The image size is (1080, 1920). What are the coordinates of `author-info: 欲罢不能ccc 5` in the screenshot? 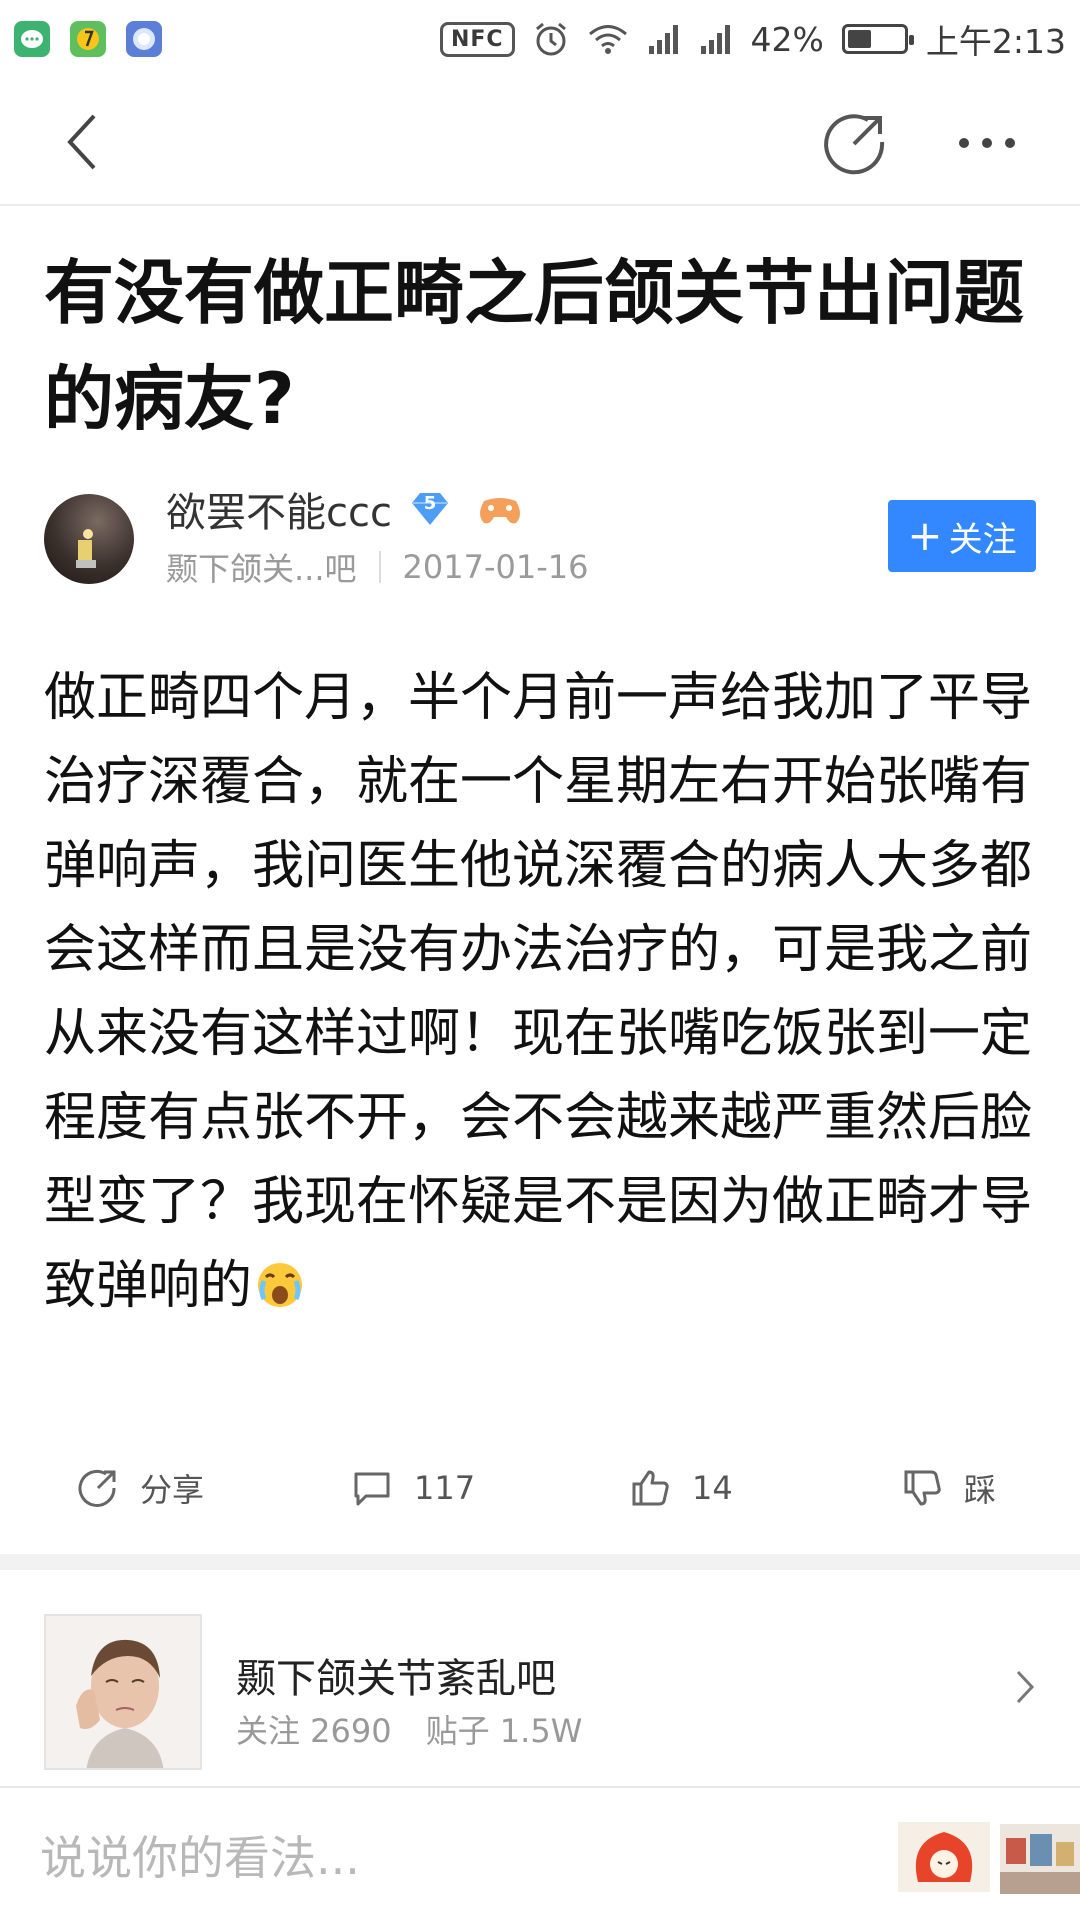 It's located at (345, 509).